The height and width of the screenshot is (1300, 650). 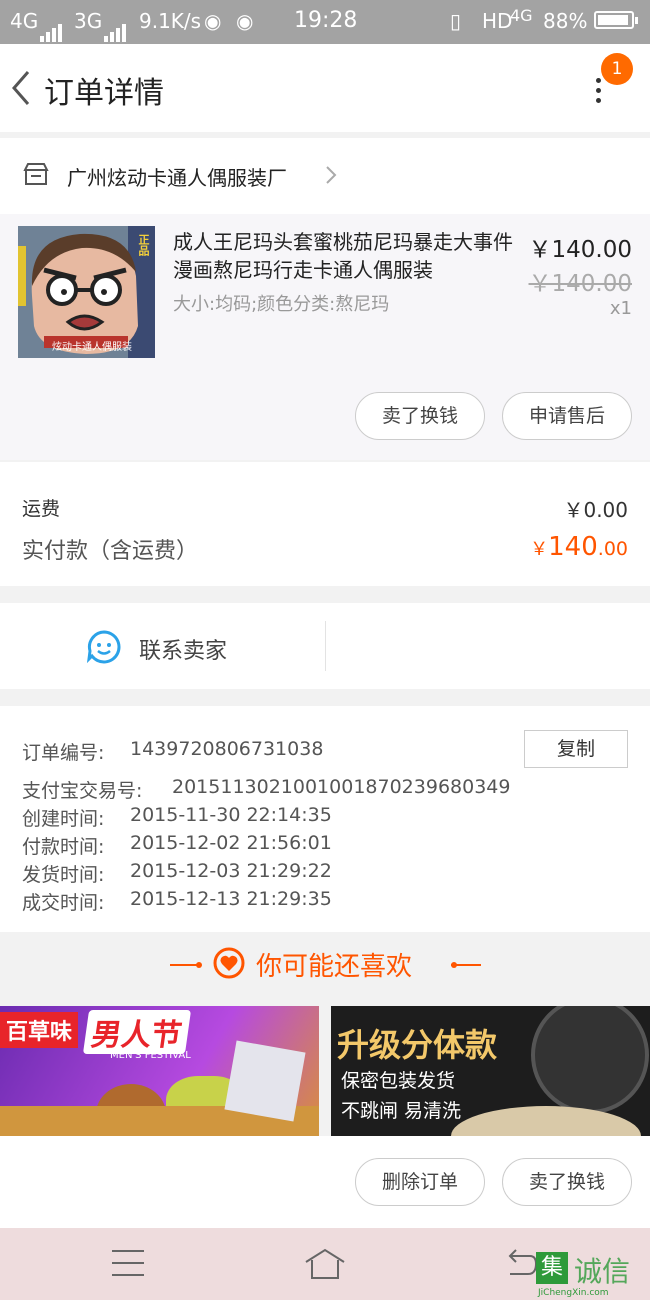 What do you see at coordinates (616, 20) in the screenshot?
I see `battery-icon` at bounding box center [616, 20].